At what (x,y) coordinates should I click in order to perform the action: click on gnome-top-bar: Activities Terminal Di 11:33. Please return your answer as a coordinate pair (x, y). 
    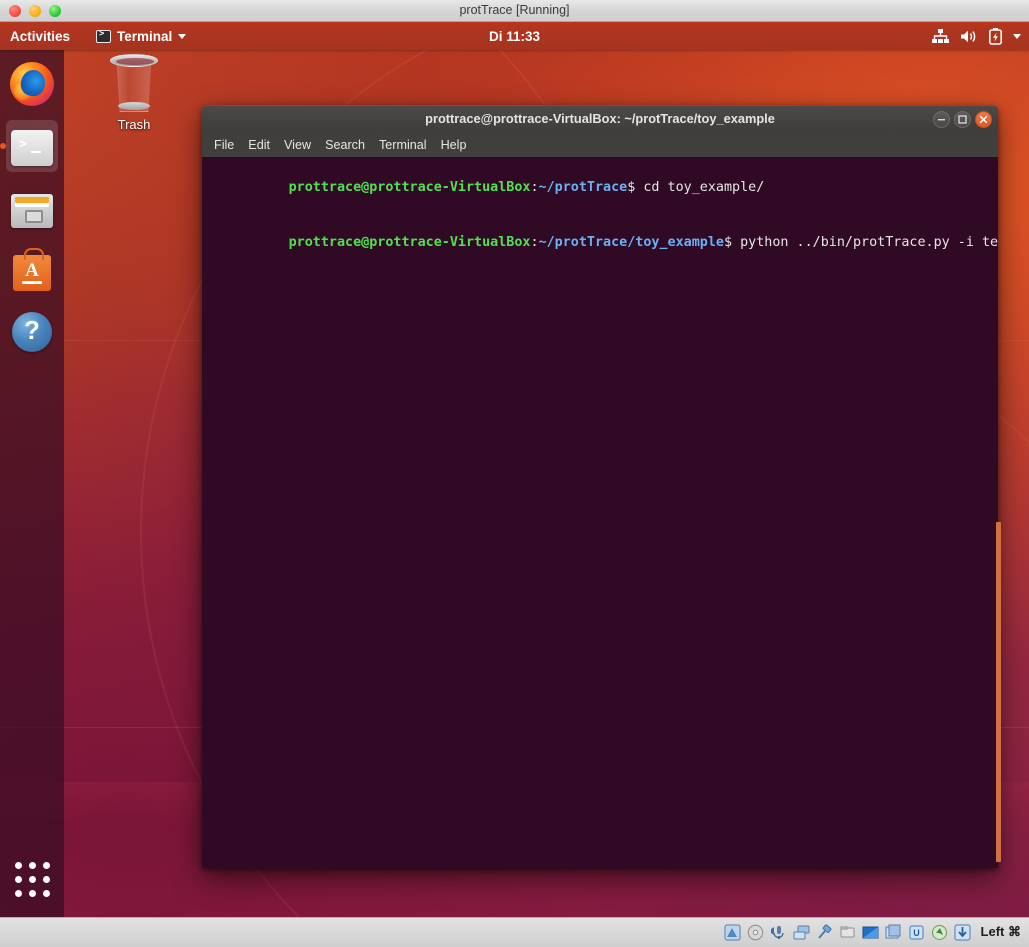
    Looking at the image, I should click on (514, 36).